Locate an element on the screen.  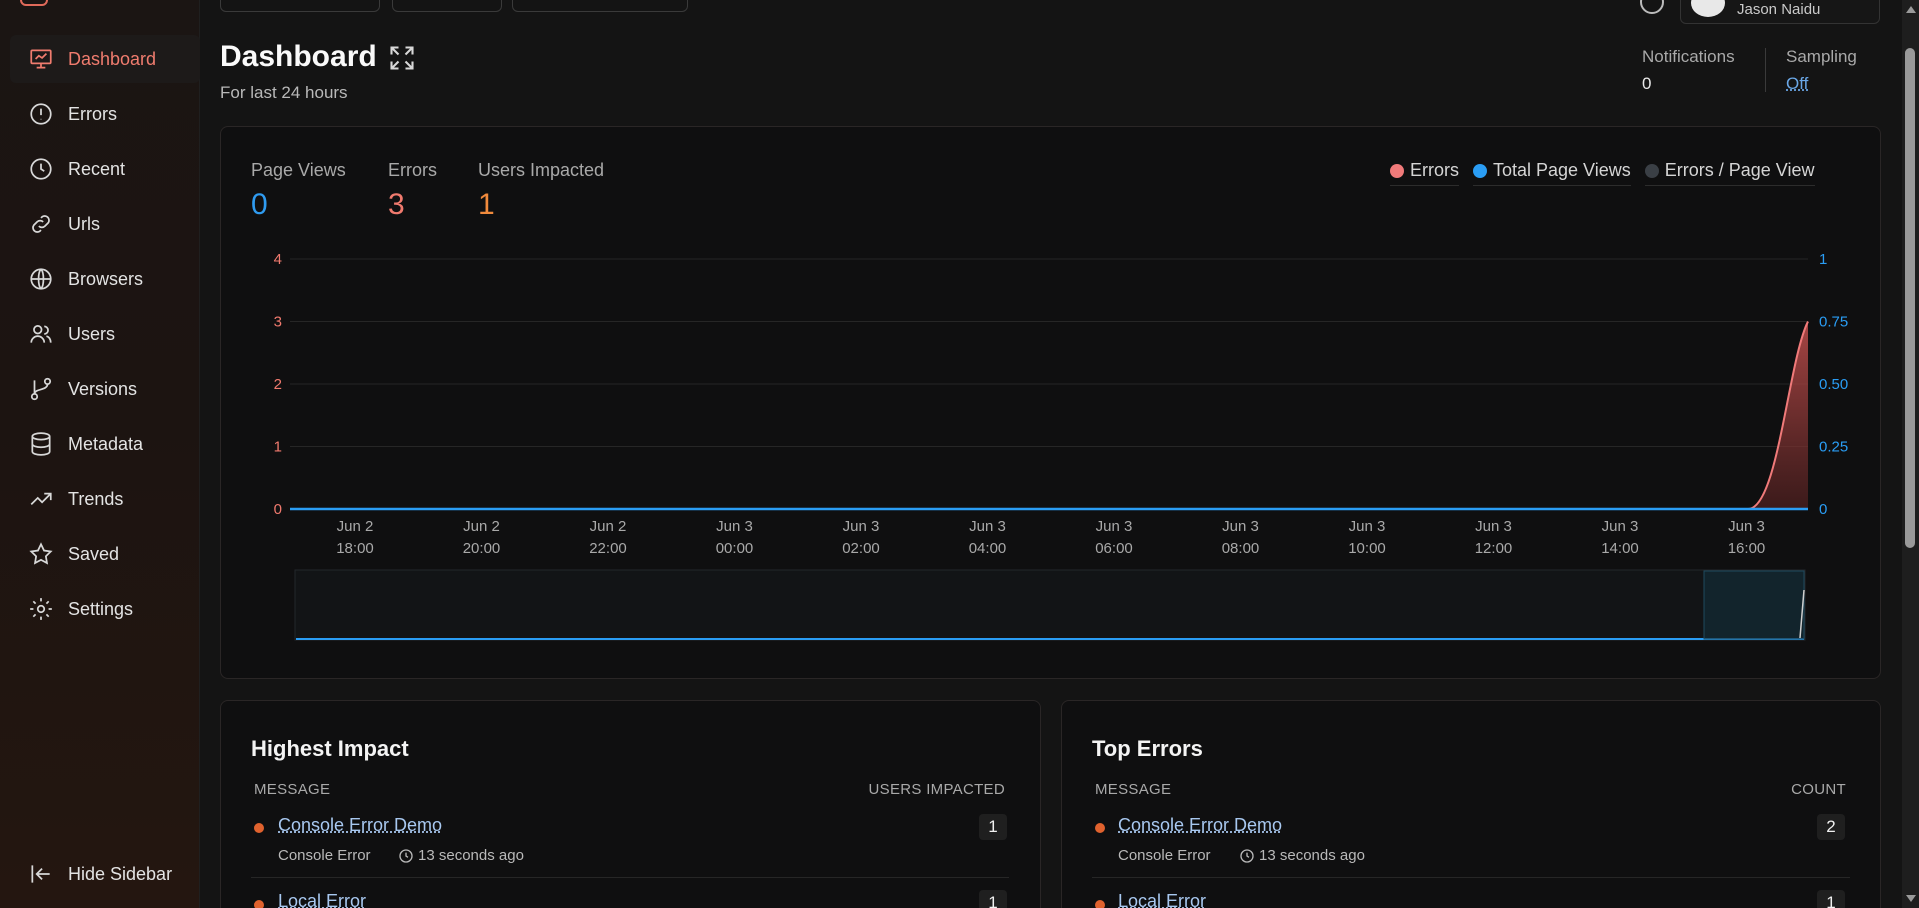
user-name: Jason Naidu is located at coordinates (1779, 9).